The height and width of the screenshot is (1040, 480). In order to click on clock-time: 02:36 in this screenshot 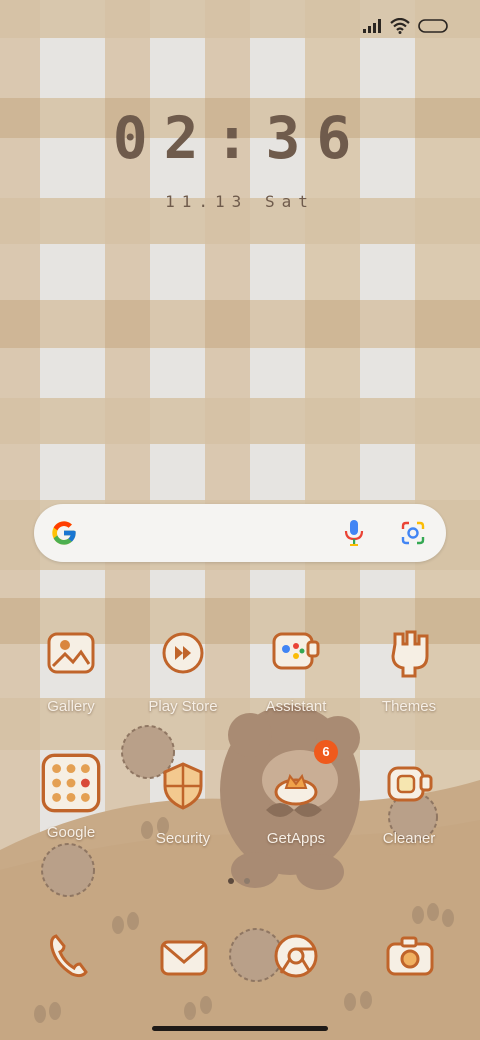, I will do `click(240, 138)`.